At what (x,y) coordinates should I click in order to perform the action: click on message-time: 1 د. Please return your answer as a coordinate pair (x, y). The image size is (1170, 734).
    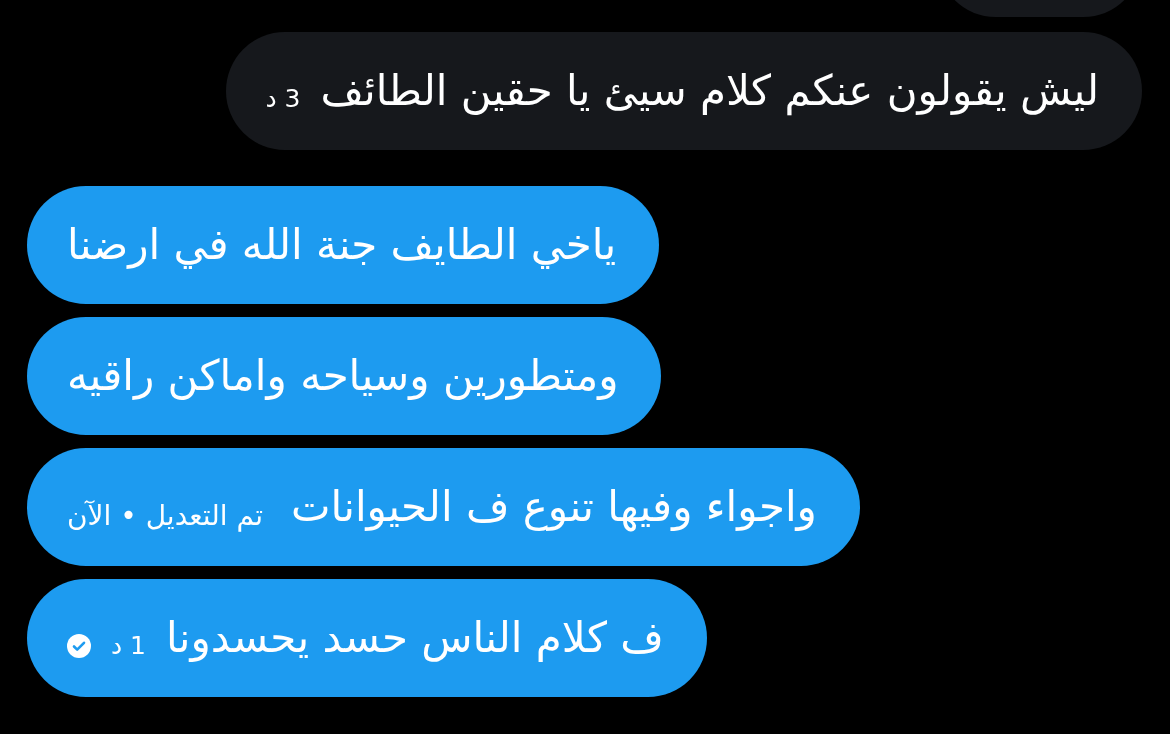
    Looking at the image, I should click on (128, 646).